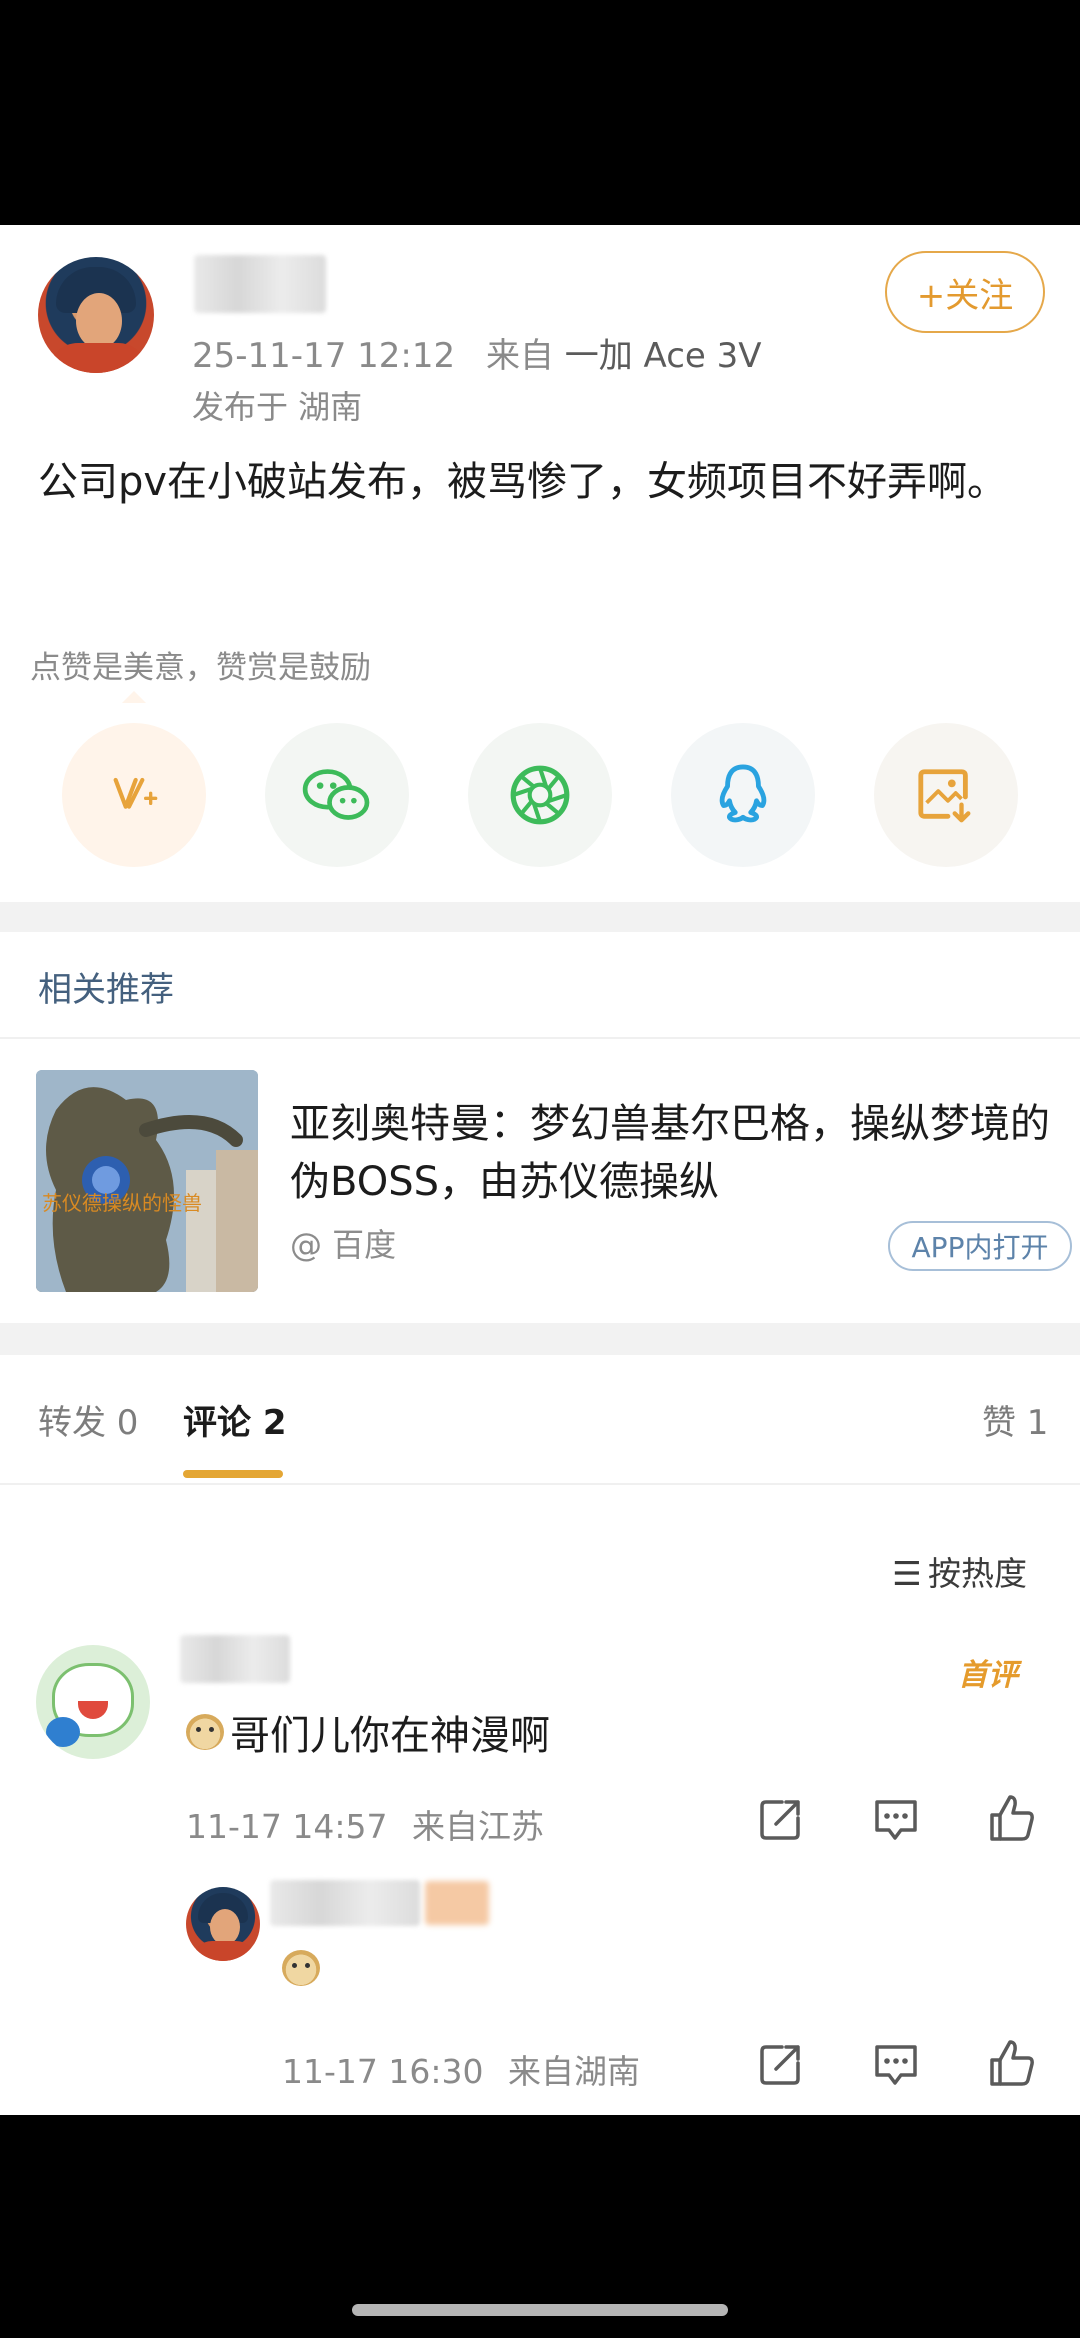 This screenshot has width=1080, height=2338. Describe the element at coordinates (96, 315) in the screenshot. I see `author-avatar` at that location.